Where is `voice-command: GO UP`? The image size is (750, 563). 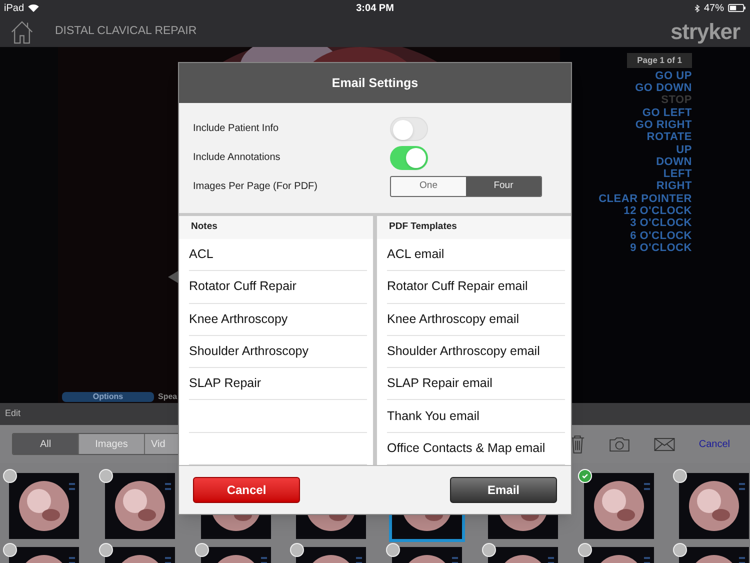 voice-command: GO UP is located at coordinates (673, 76).